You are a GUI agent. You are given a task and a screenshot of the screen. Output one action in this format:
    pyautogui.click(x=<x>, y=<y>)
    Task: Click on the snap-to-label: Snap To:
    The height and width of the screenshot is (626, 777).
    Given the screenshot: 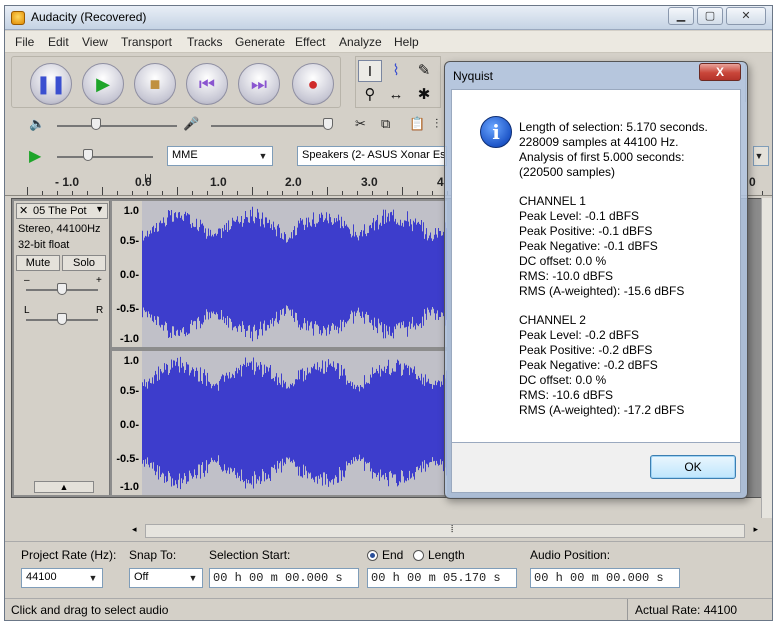 What is the action you would take?
    pyautogui.click(x=153, y=555)
    